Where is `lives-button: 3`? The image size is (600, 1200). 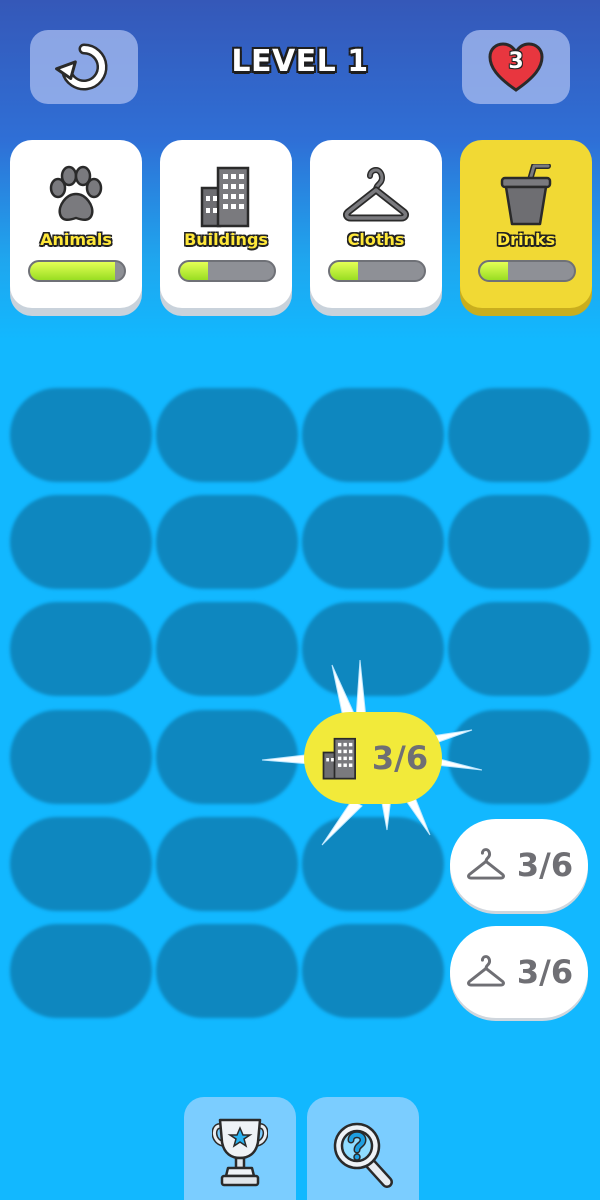 lives-button: 3 is located at coordinates (516, 67).